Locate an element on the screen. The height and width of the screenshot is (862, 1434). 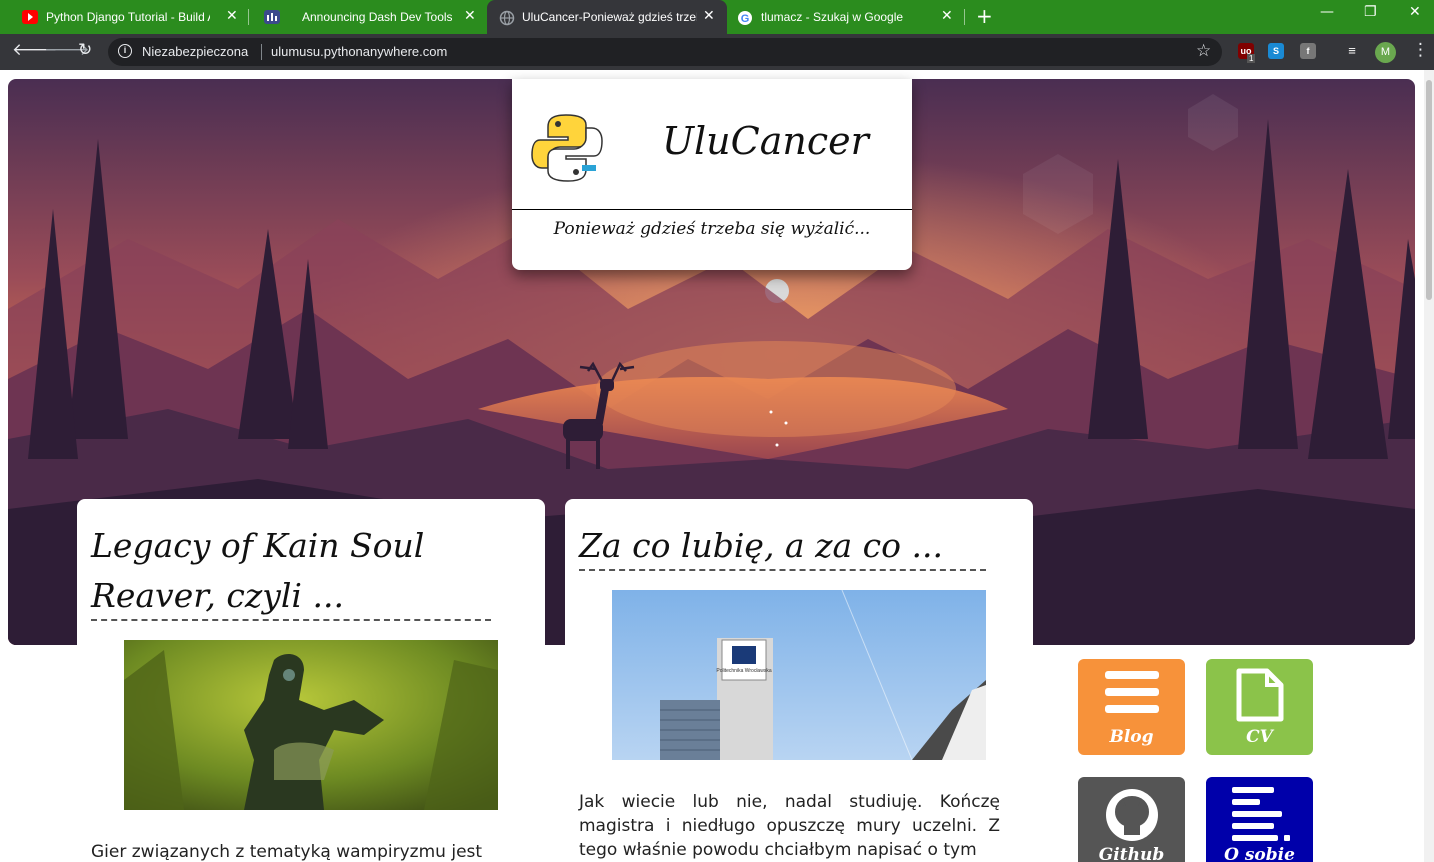
bookmark-star-icon: ☆ is located at coordinates (1203, 51).